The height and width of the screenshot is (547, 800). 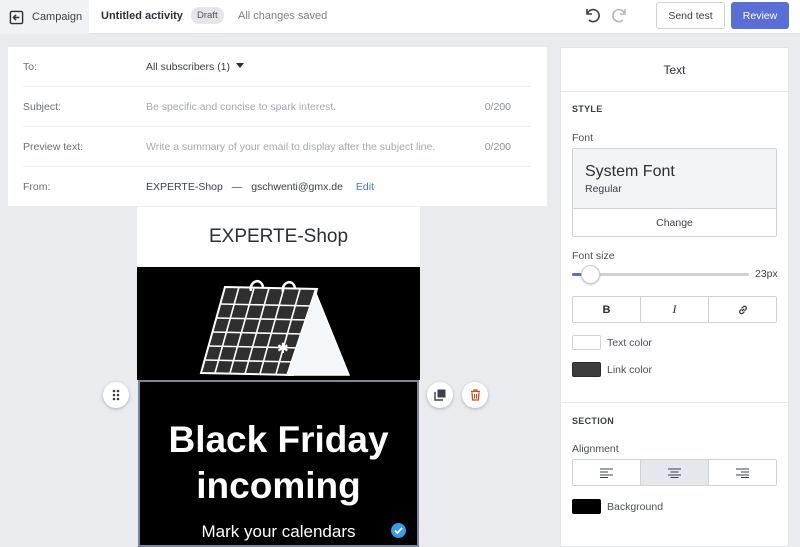 I want to click on to-row: To: All subscribers (1), so click(x=277, y=67).